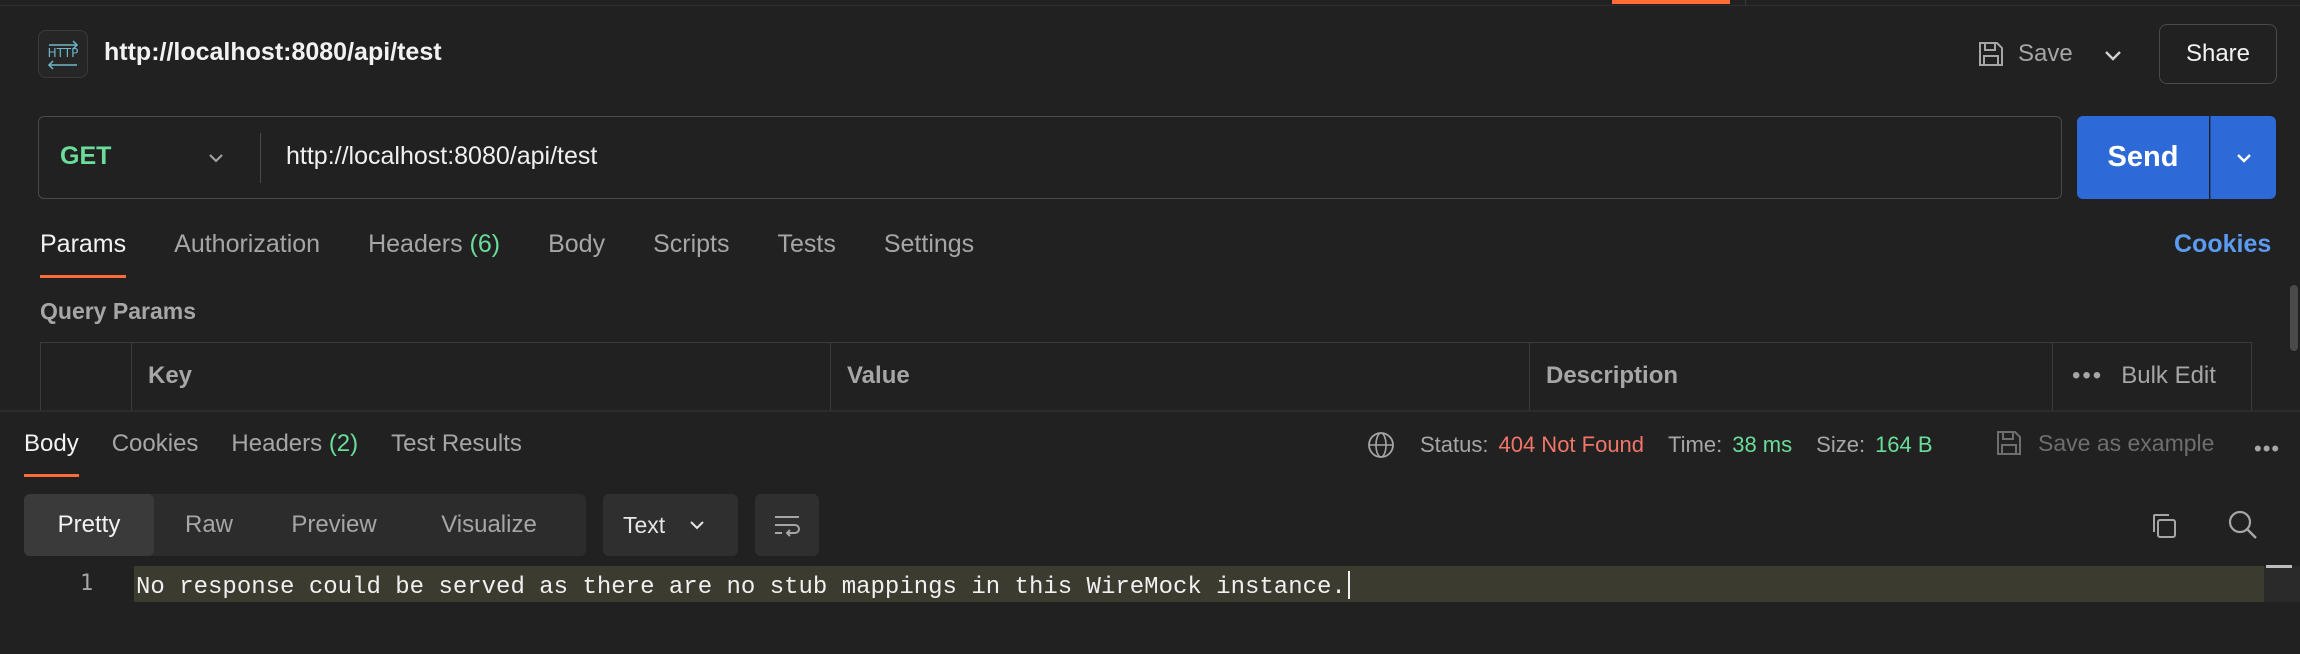 The width and height of the screenshot is (2300, 654). Describe the element at coordinates (1150, 3) in the screenshot. I see `top-tab-strip` at that location.